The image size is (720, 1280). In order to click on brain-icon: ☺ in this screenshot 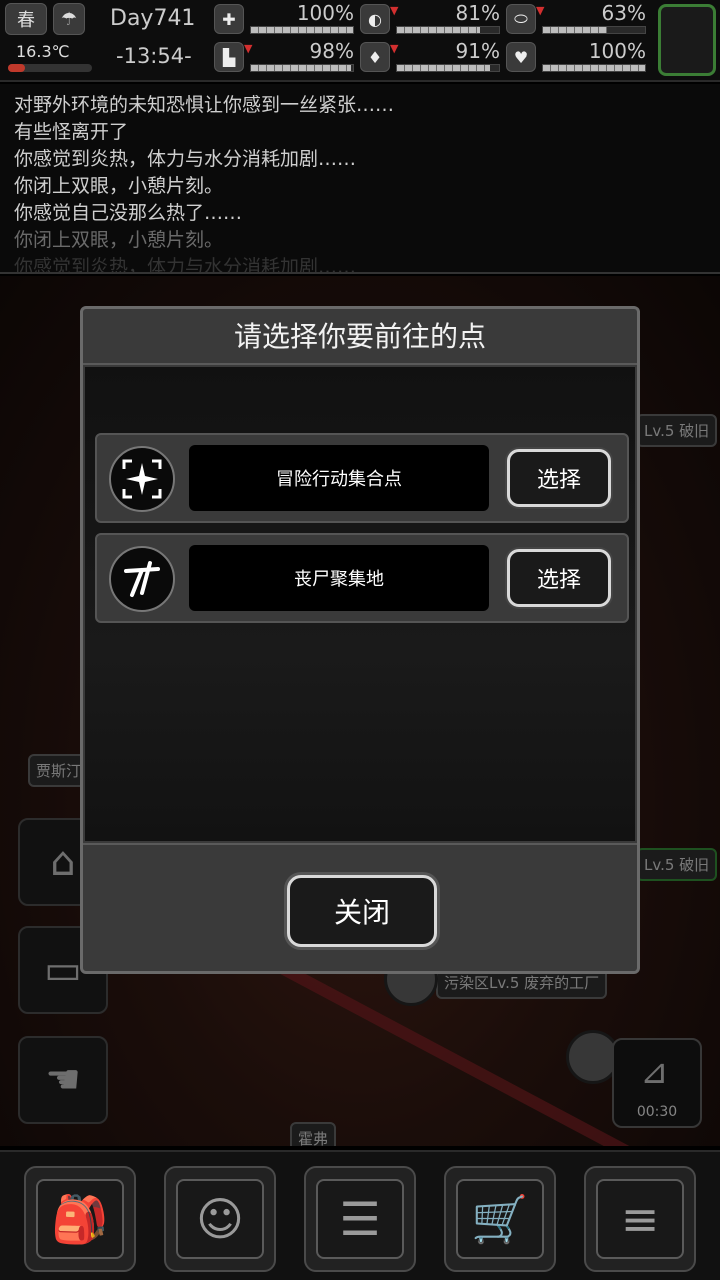, I will do `click(220, 1219)`.